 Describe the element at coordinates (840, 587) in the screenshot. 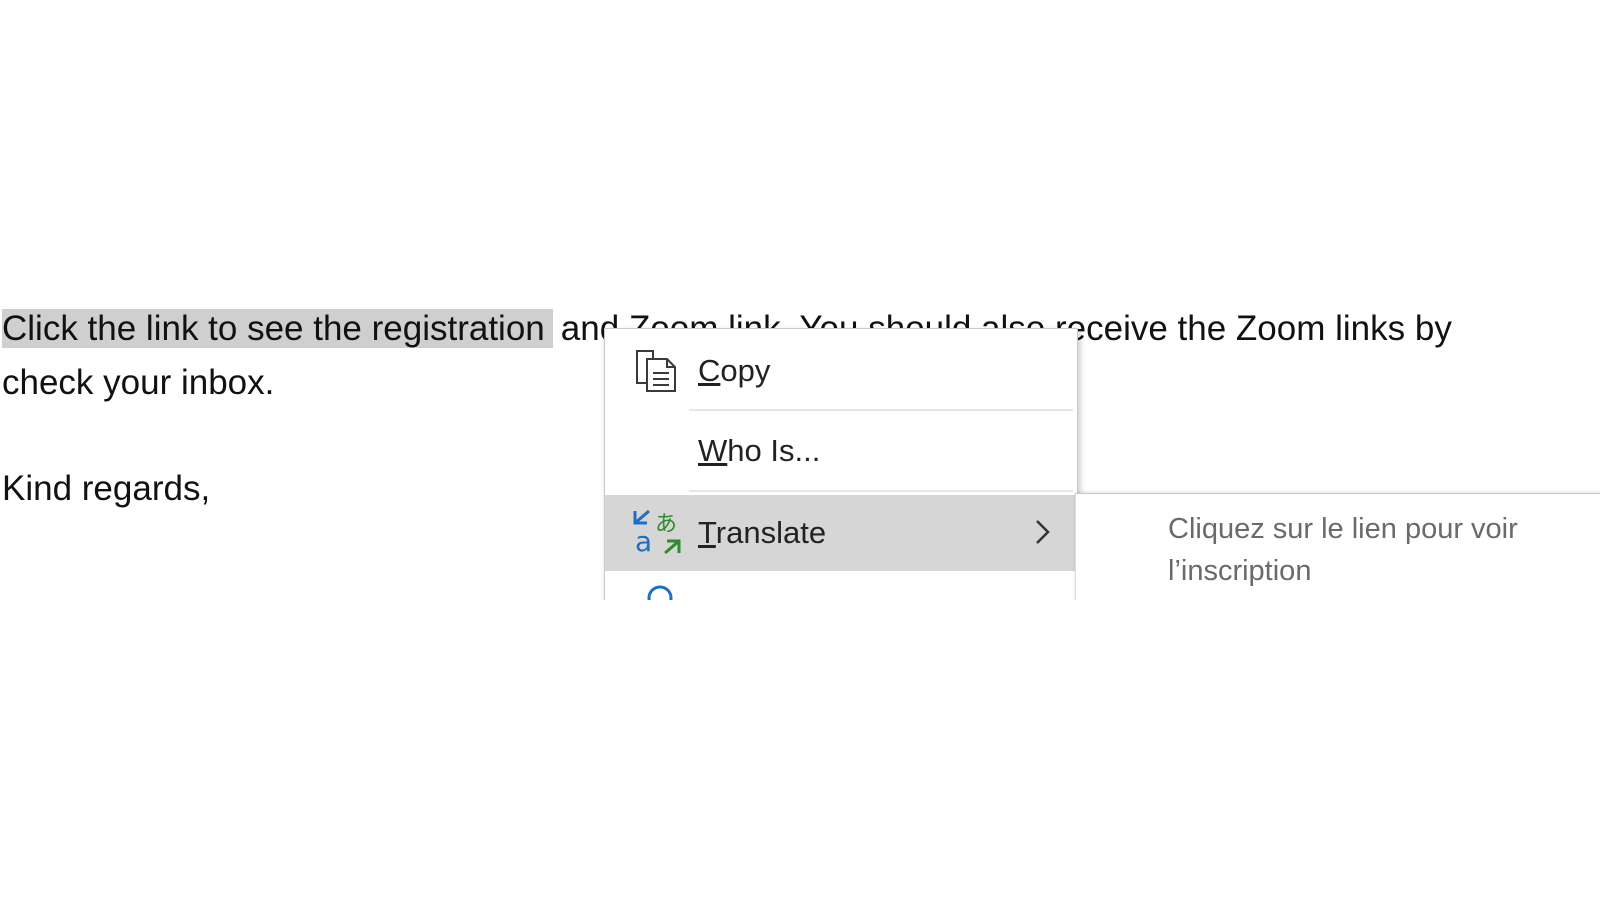

I see `menu-item-lookup` at that location.